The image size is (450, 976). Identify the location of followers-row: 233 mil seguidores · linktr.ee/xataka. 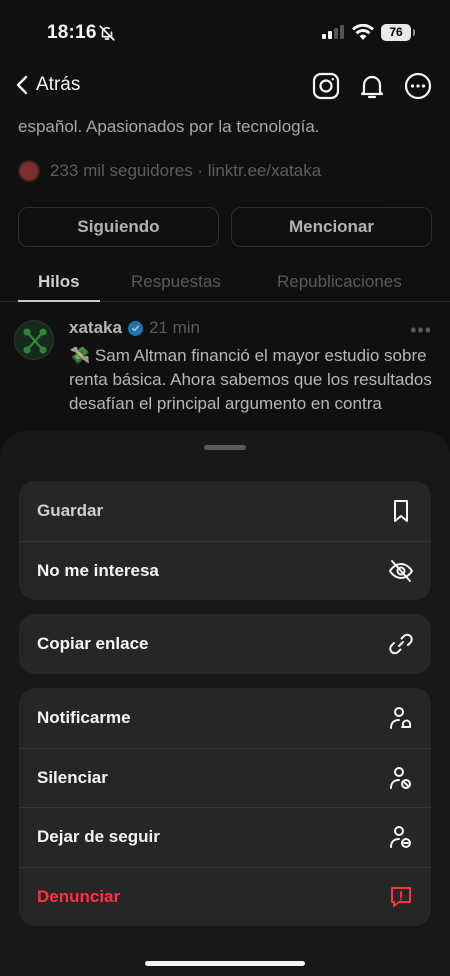
(169, 171).